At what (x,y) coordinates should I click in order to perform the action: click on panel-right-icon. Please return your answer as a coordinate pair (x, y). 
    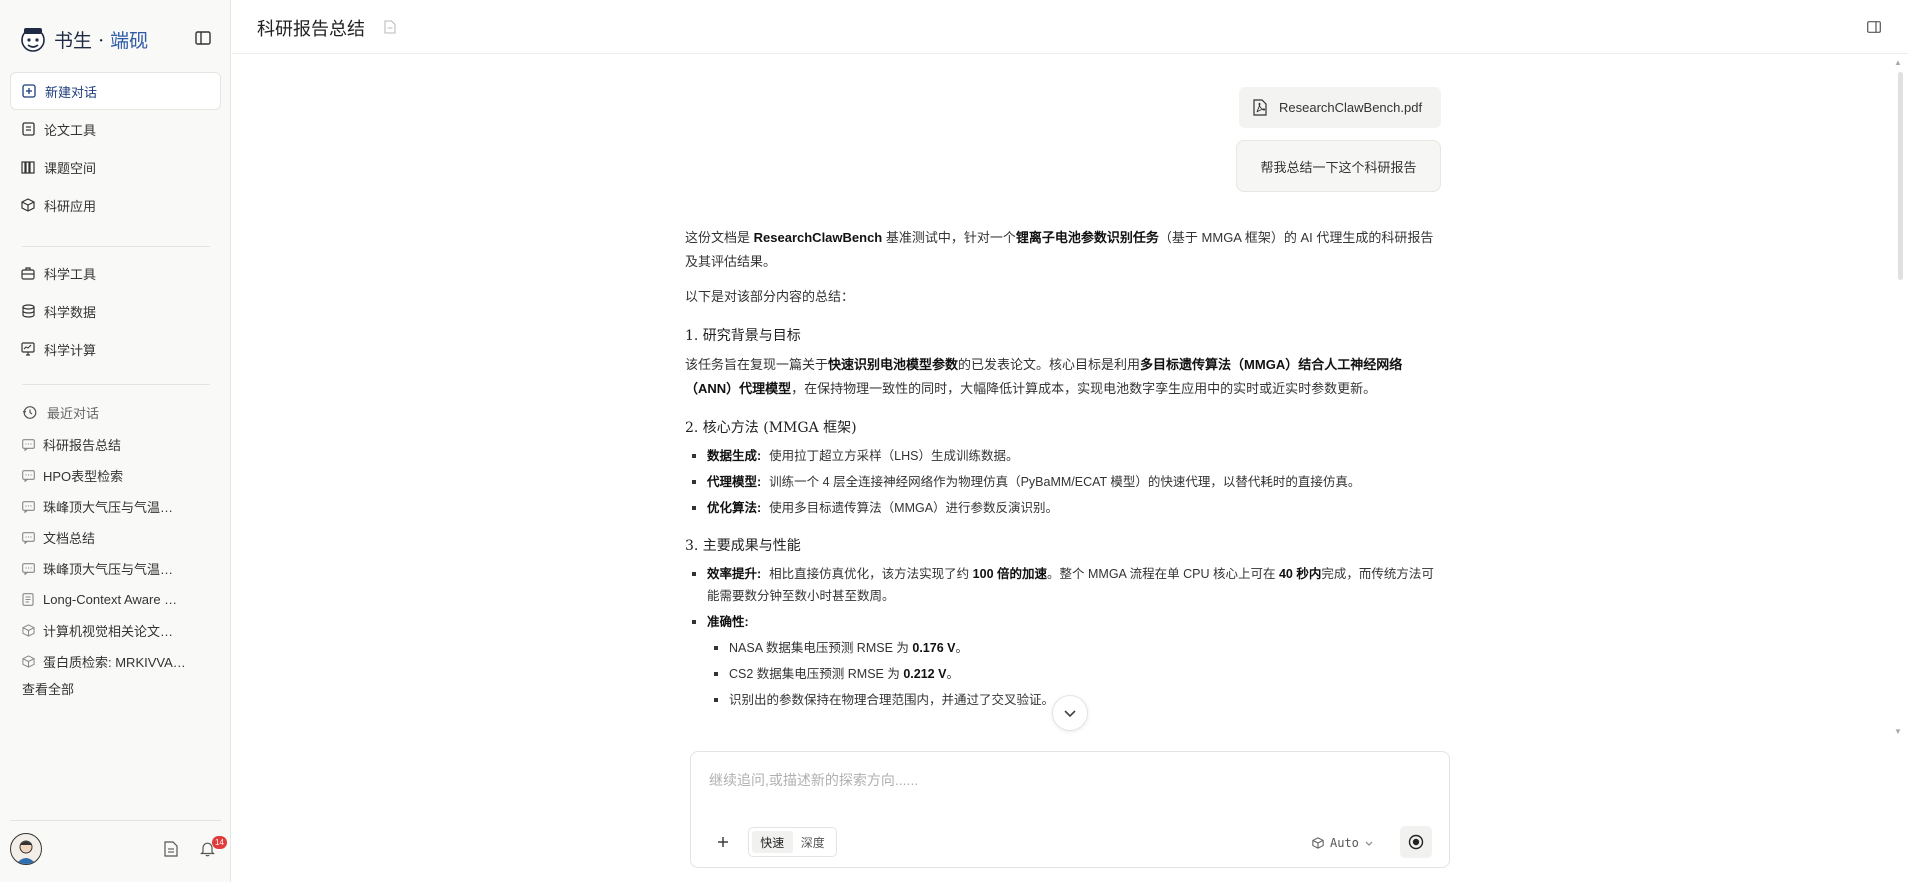
    Looking at the image, I should click on (1874, 27).